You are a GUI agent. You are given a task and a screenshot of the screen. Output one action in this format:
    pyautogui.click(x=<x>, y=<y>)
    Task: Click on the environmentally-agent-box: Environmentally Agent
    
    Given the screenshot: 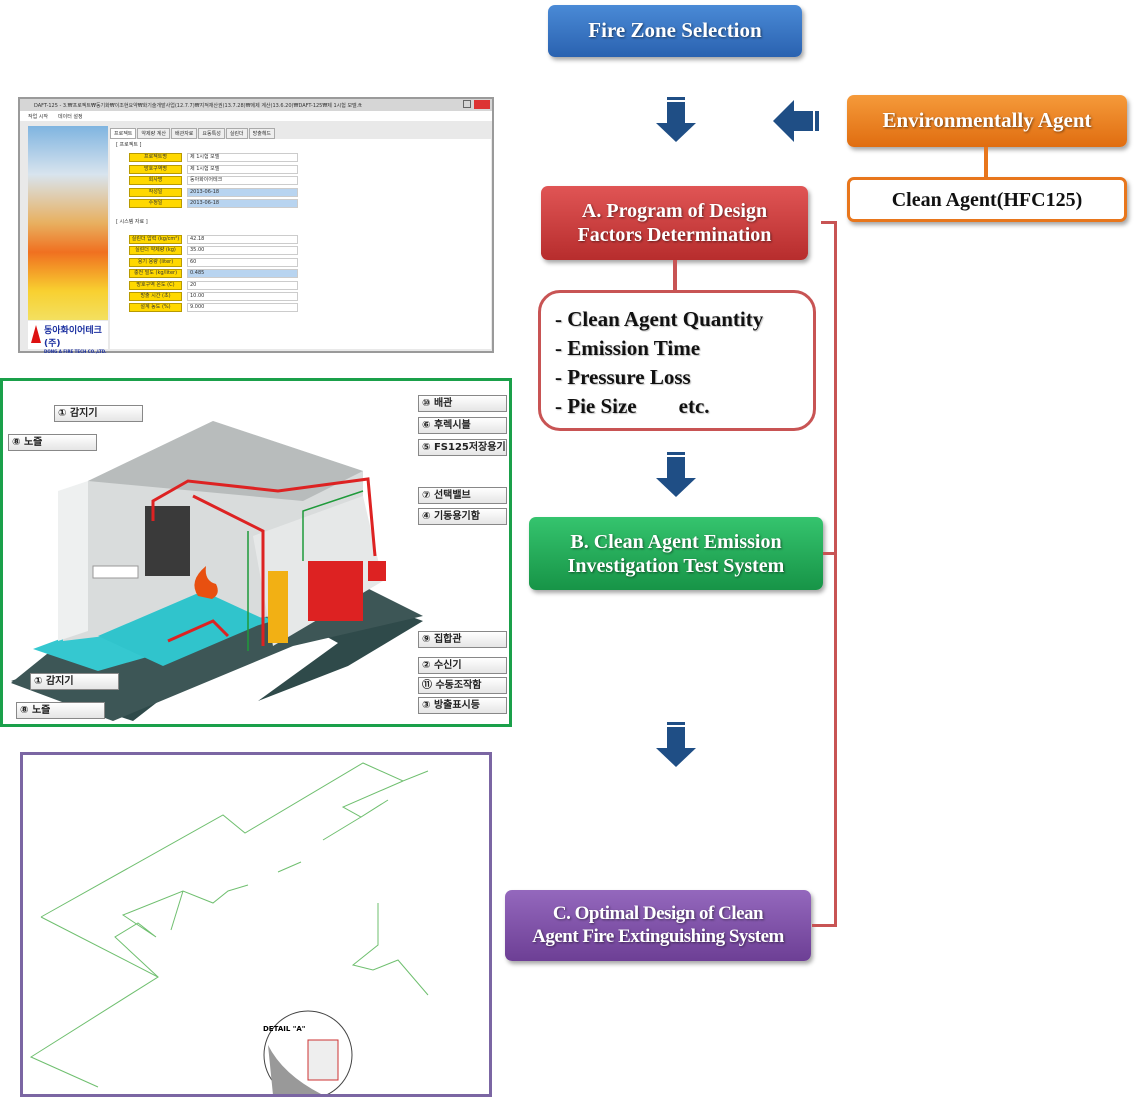 What is the action you would take?
    pyautogui.click(x=987, y=121)
    